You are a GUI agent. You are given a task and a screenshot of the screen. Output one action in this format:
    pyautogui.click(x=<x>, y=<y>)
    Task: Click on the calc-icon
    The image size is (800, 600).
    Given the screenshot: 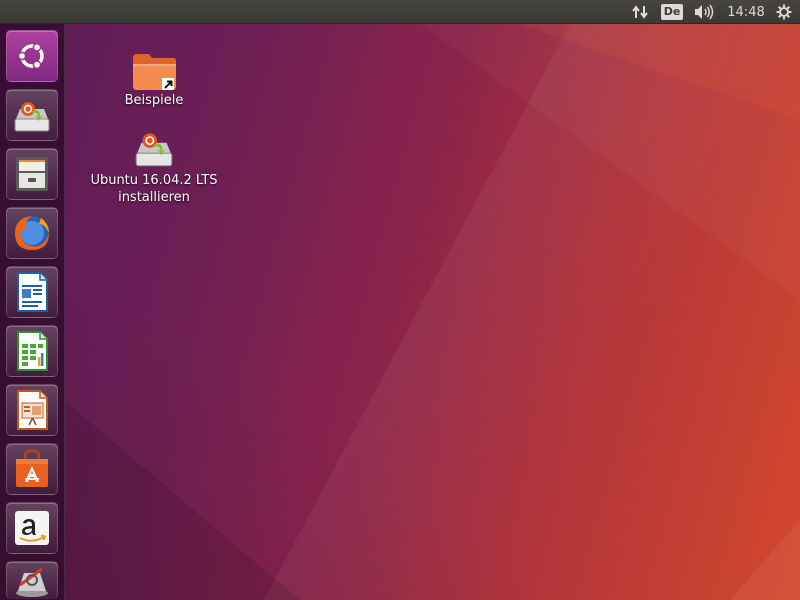 What is the action you would take?
    pyautogui.click(x=32, y=351)
    